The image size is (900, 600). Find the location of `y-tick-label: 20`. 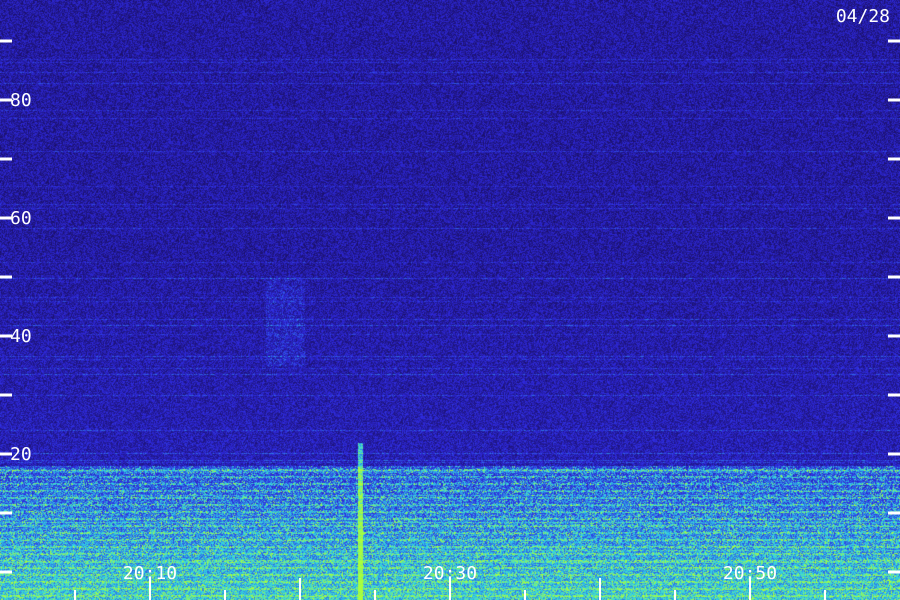

y-tick-label: 20 is located at coordinates (21, 454).